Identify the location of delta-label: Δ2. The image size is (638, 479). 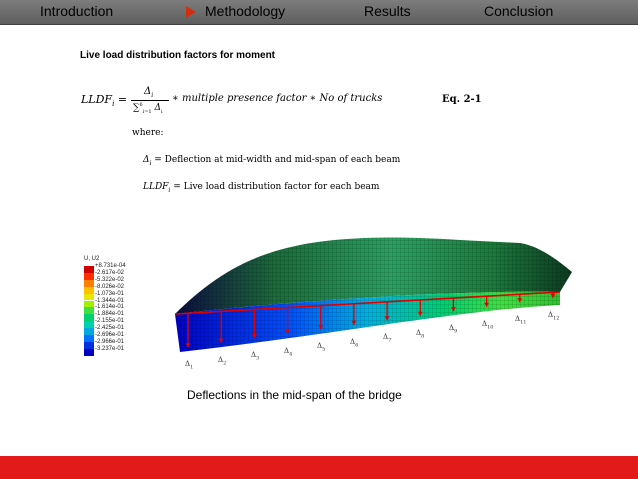
(222, 360).